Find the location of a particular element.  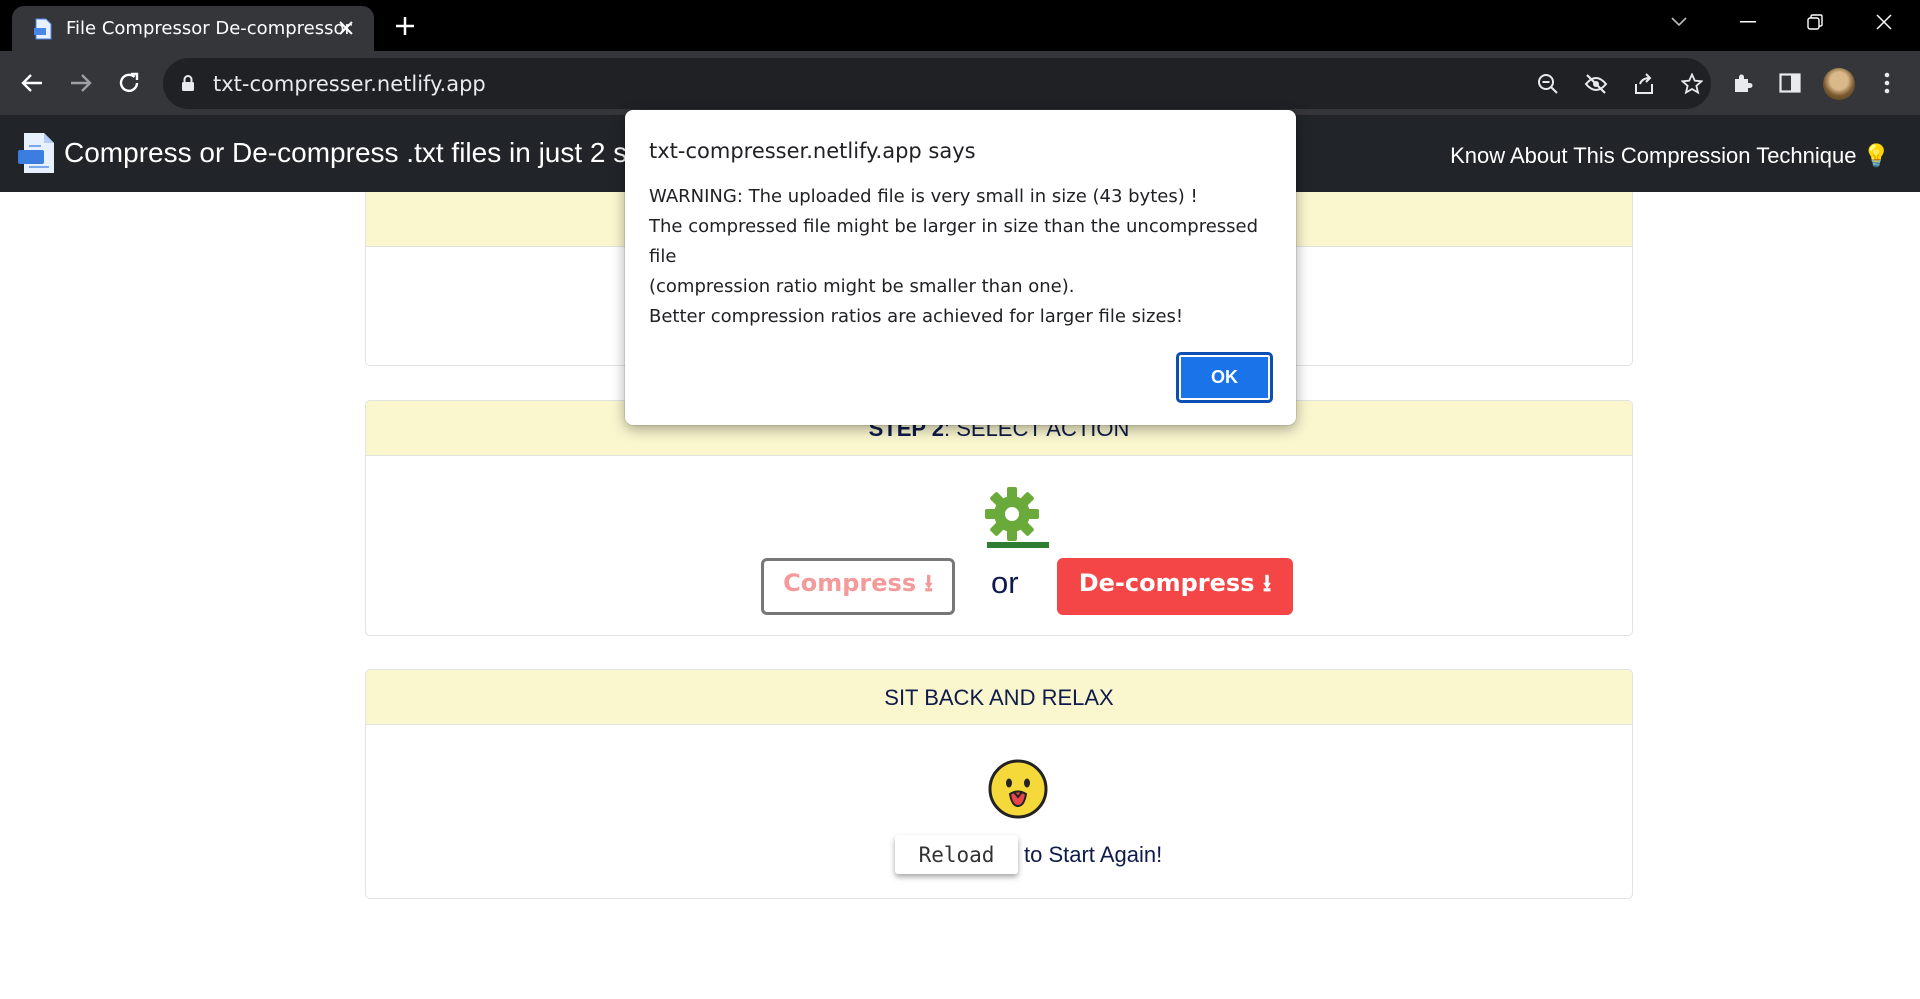

side-panel-icon is located at coordinates (1790, 83).